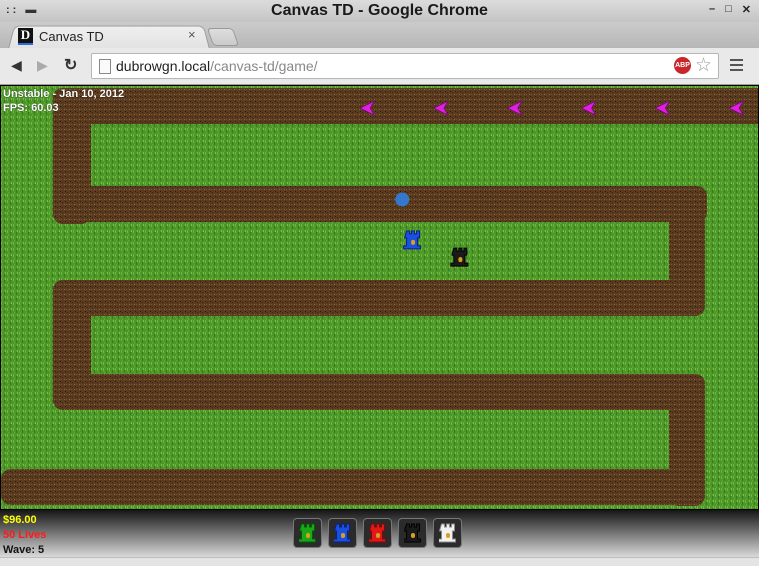 The height and width of the screenshot is (566, 759). I want to click on window-title: Canvas TD - Google Chrome, so click(379, 10).